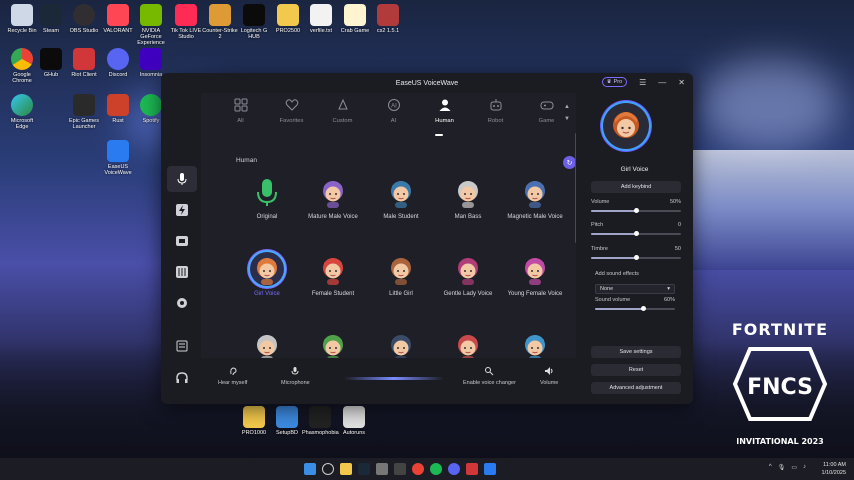 The height and width of the screenshot is (480, 854). I want to click on desktop-icon-rust: Rust, so click(118, 109).